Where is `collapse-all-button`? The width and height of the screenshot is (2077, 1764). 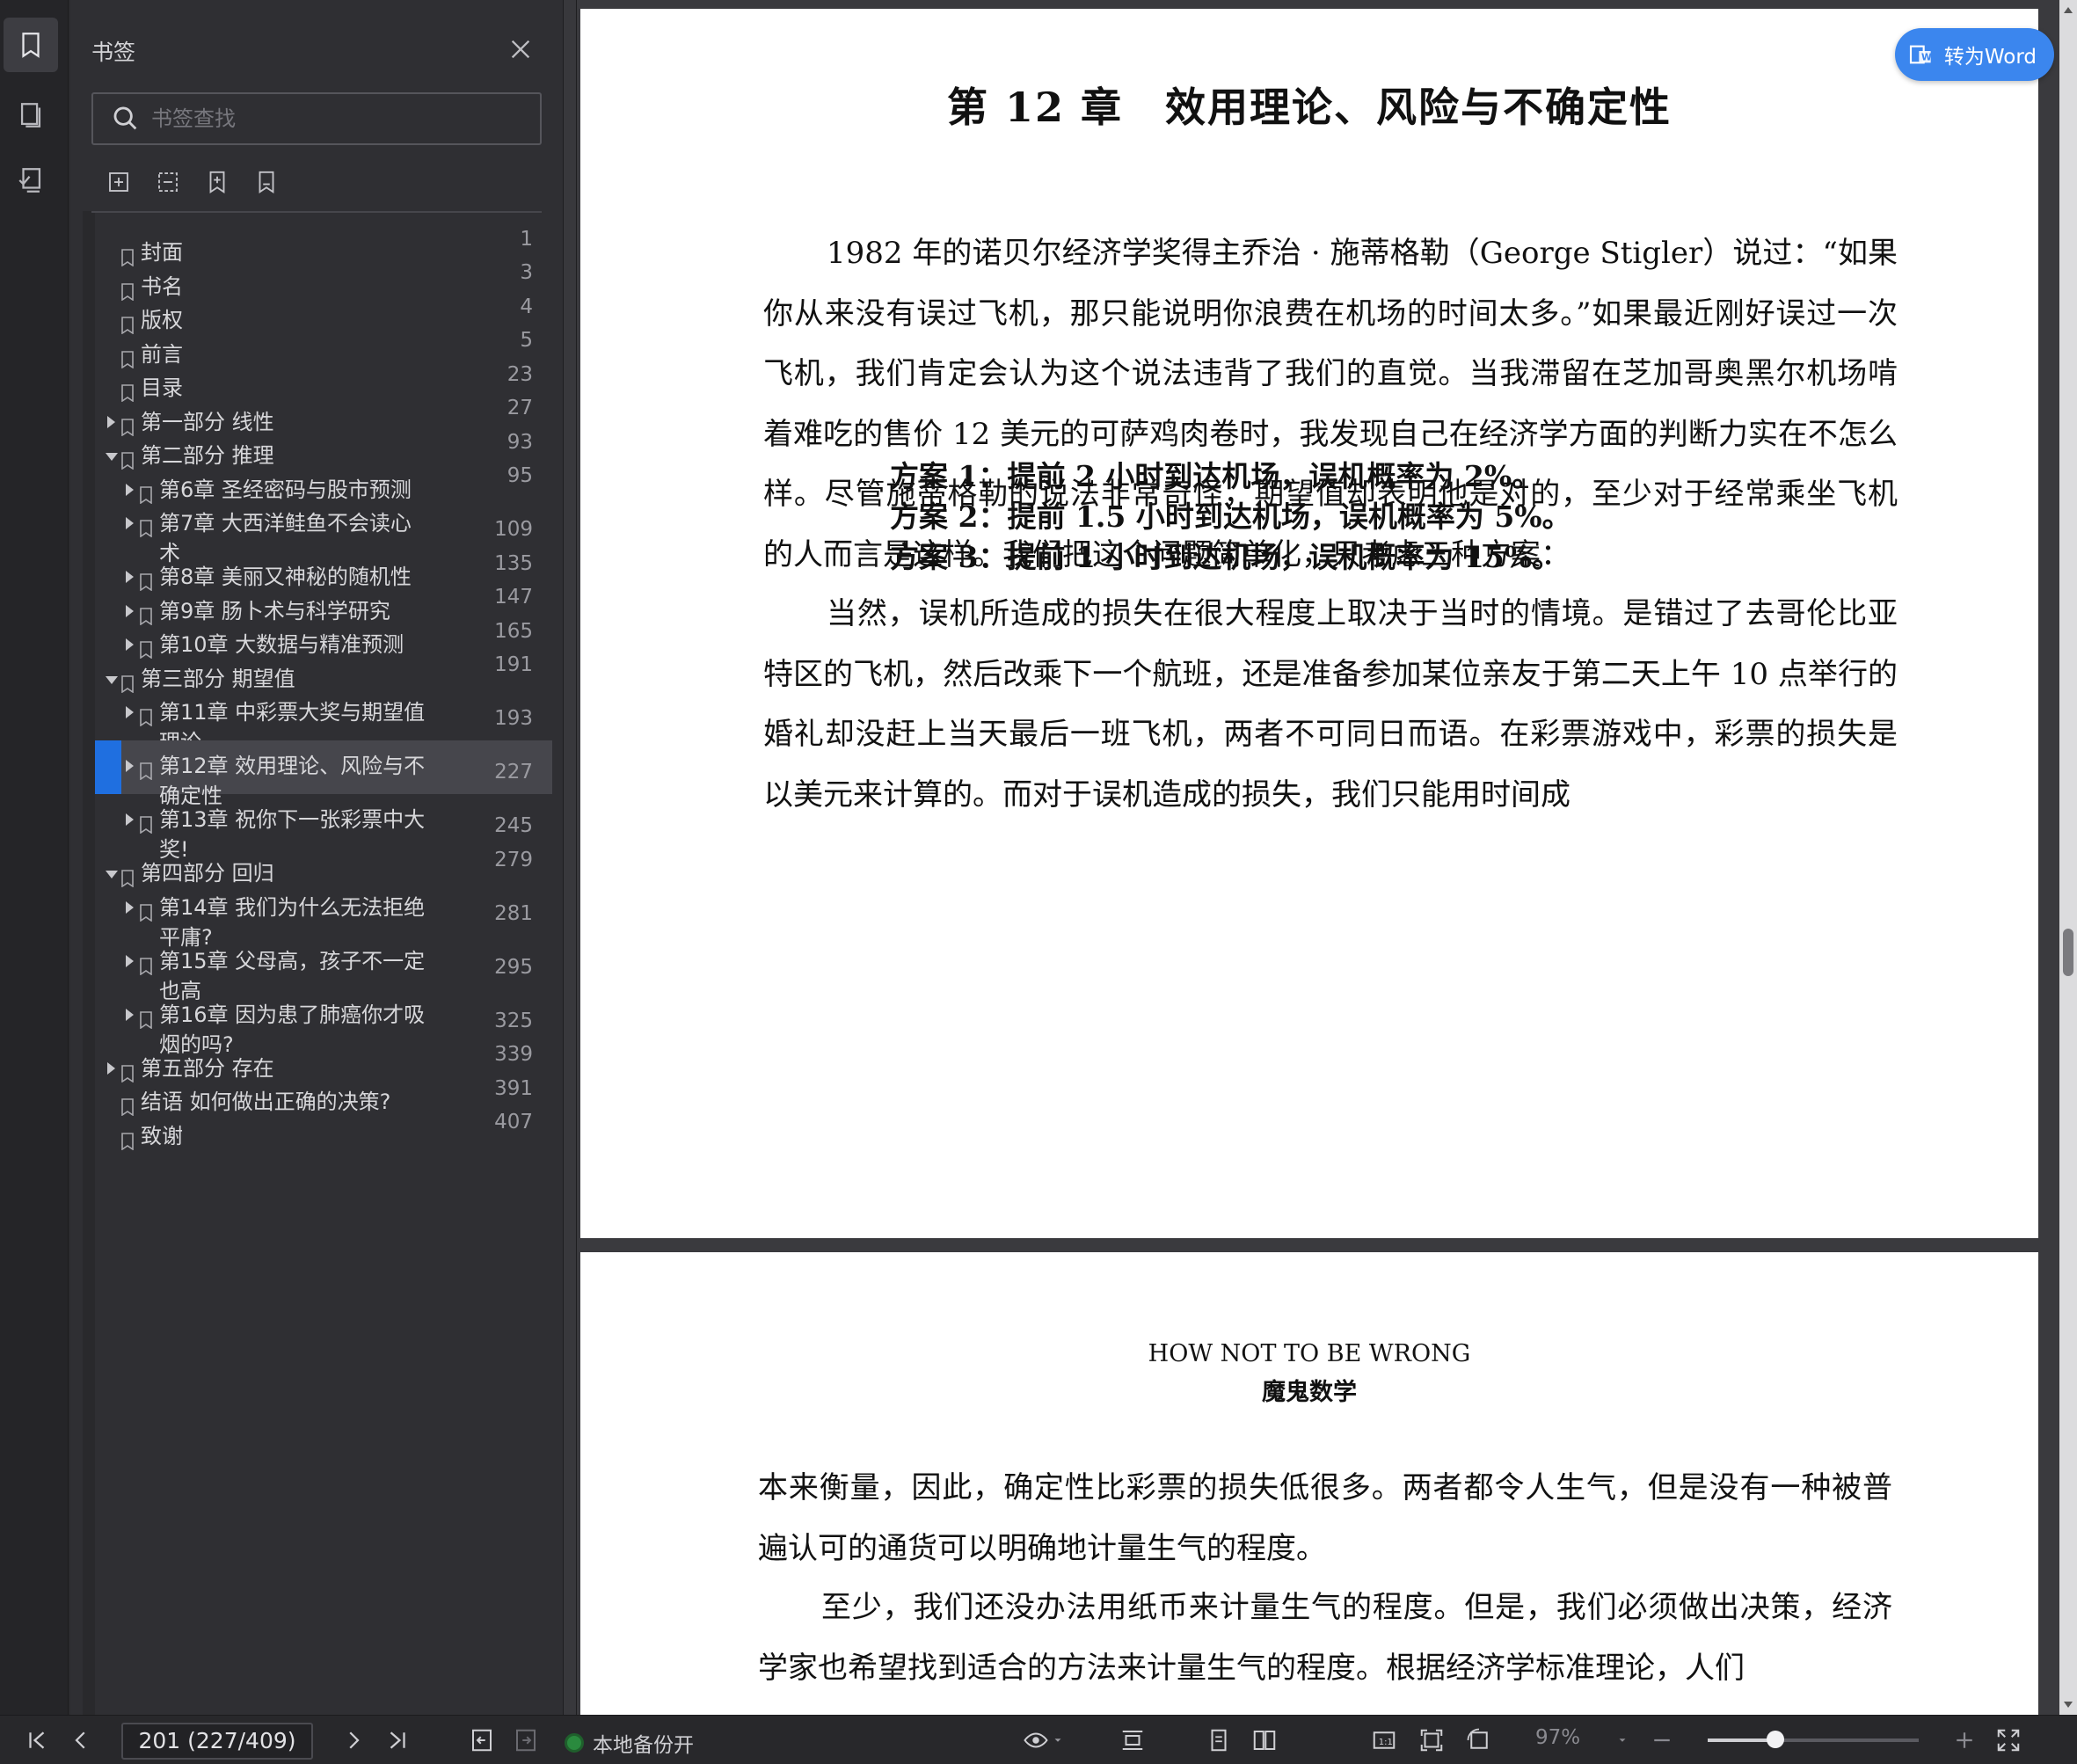
collapse-all-button is located at coordinates (168, 182).